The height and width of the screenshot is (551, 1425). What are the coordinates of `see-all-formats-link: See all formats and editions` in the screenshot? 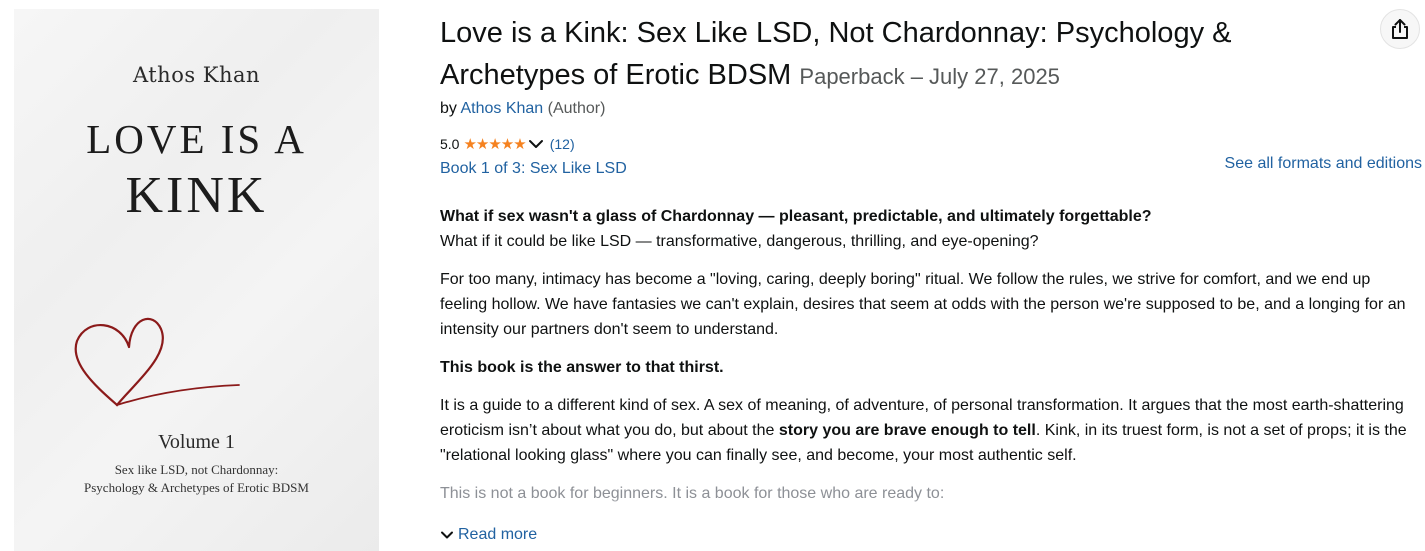 It's located at (1323, 164).